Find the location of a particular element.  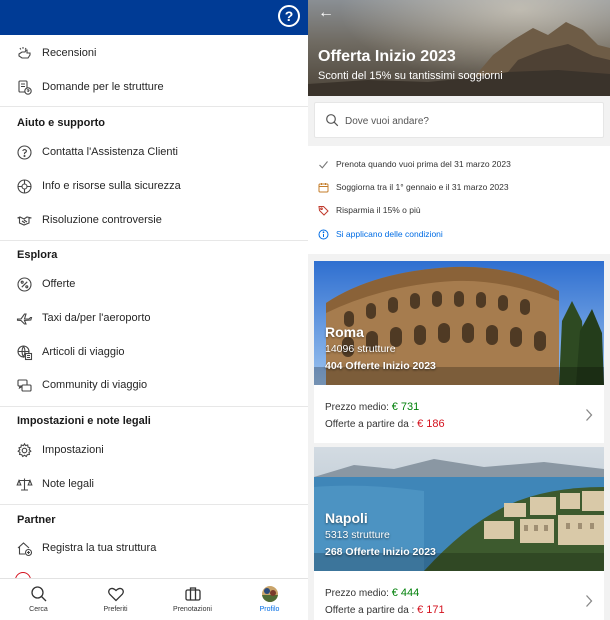

community-icon is located at coordinates (24, 385).